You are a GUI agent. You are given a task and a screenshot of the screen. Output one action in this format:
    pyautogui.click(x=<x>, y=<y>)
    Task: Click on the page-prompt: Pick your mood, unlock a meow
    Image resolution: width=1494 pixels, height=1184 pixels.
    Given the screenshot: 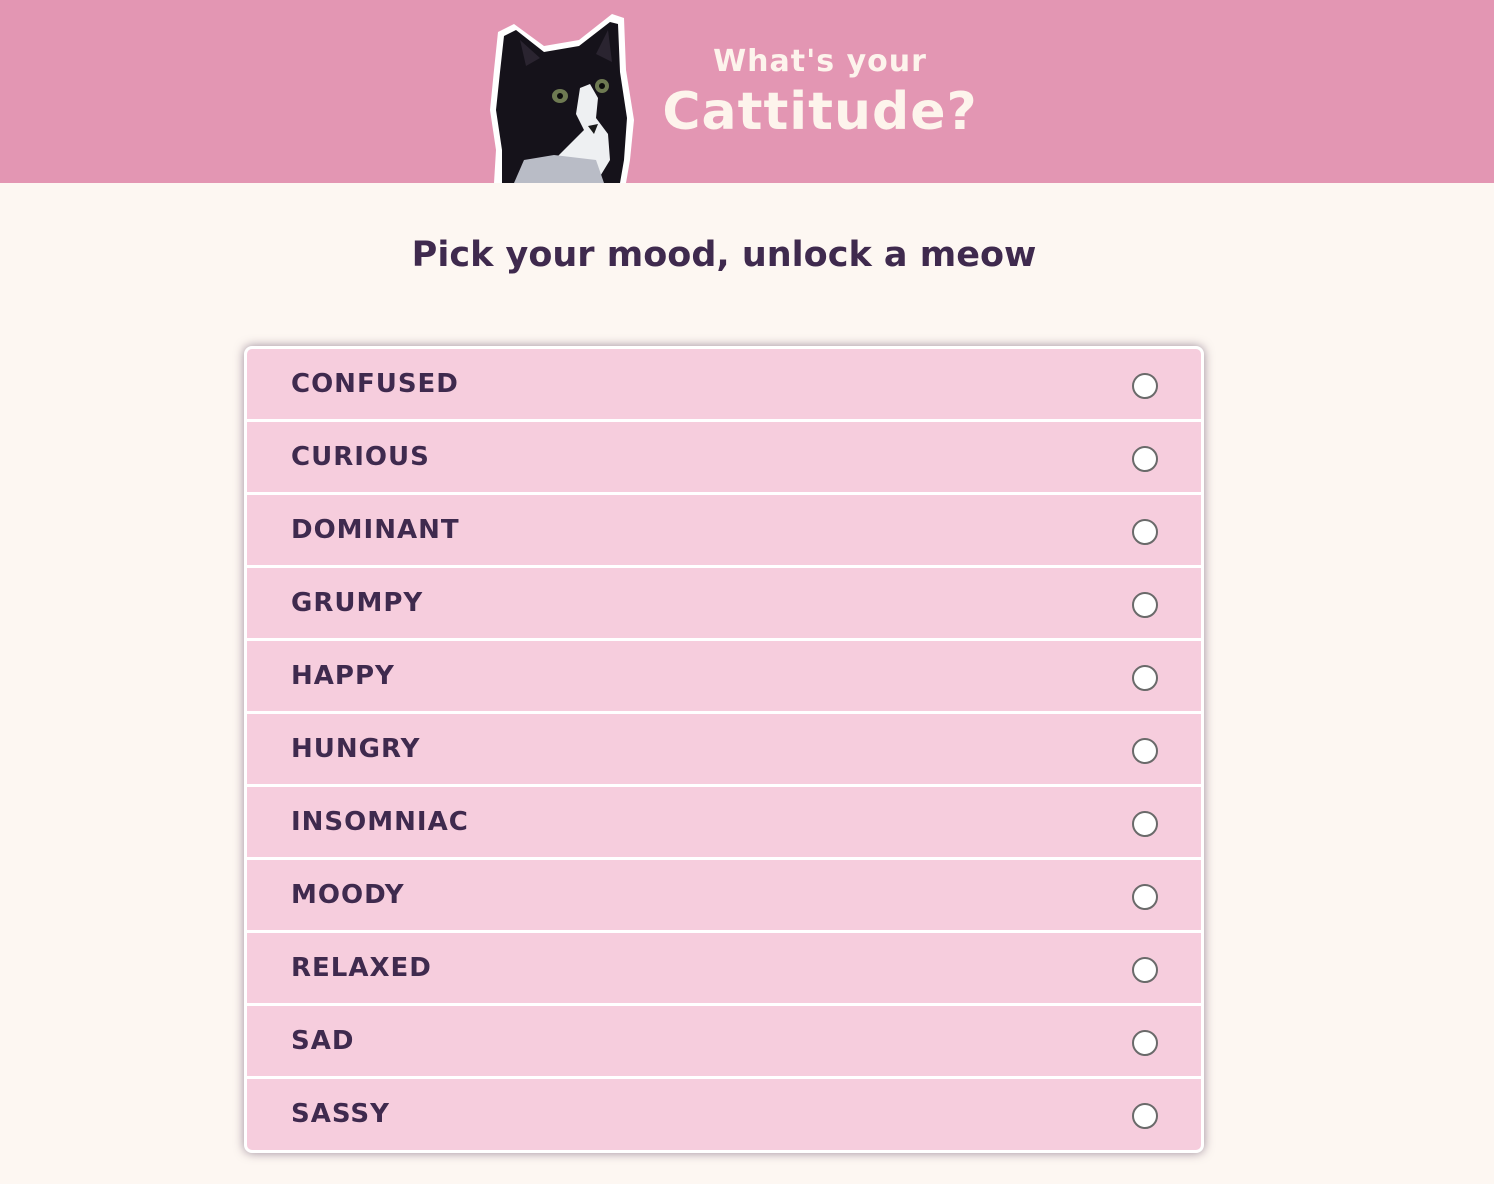 What is the action you would take?
    pyautogui.click(x=724, y=255)
    